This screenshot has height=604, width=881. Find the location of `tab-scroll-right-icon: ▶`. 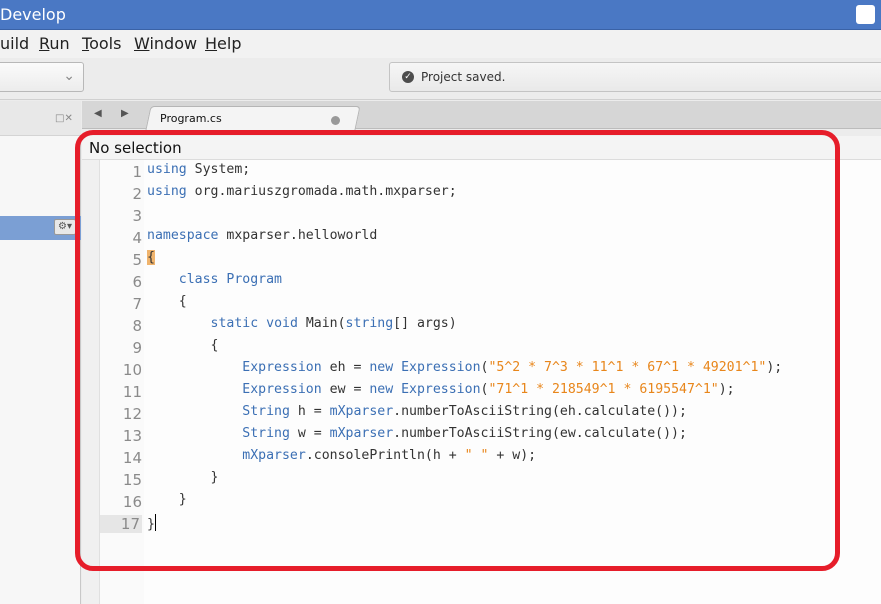

tab-scroll-right-icon: ▶ is located at coordinates (125, 113).